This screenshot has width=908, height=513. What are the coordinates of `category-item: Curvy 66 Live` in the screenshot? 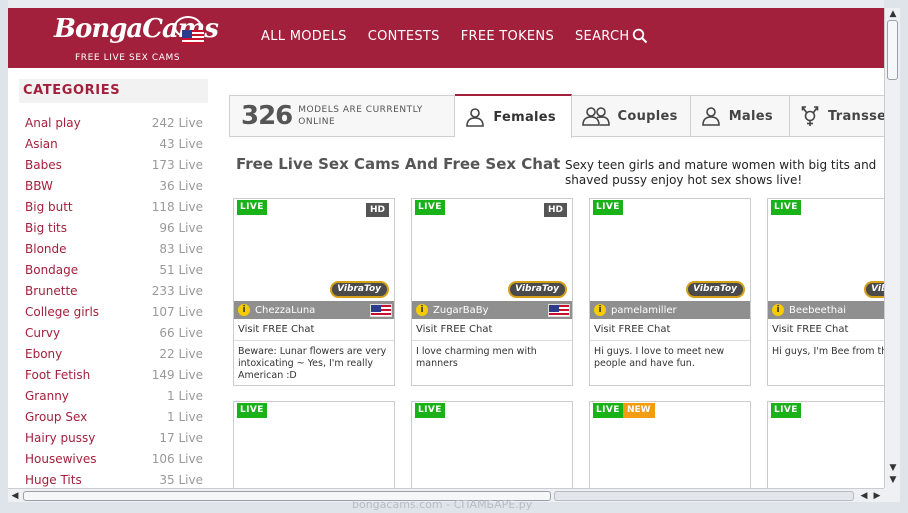 It's located at (114, 334).